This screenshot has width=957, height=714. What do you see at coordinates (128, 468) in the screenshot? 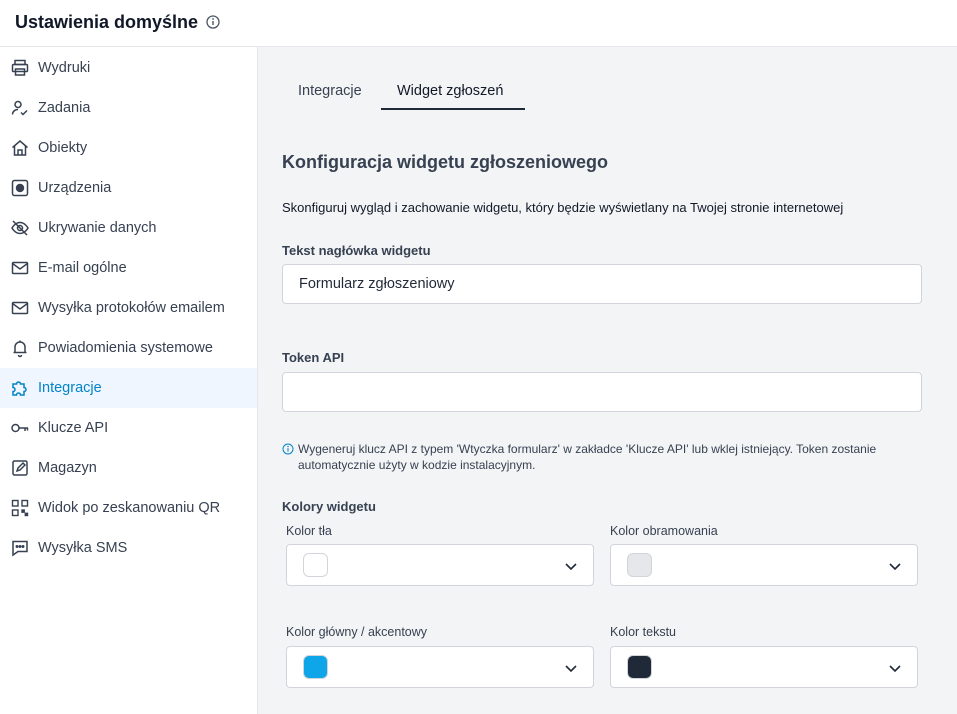
I see `sidebar-item-magazyn: Magazyn` at bounding box center [128, 468].